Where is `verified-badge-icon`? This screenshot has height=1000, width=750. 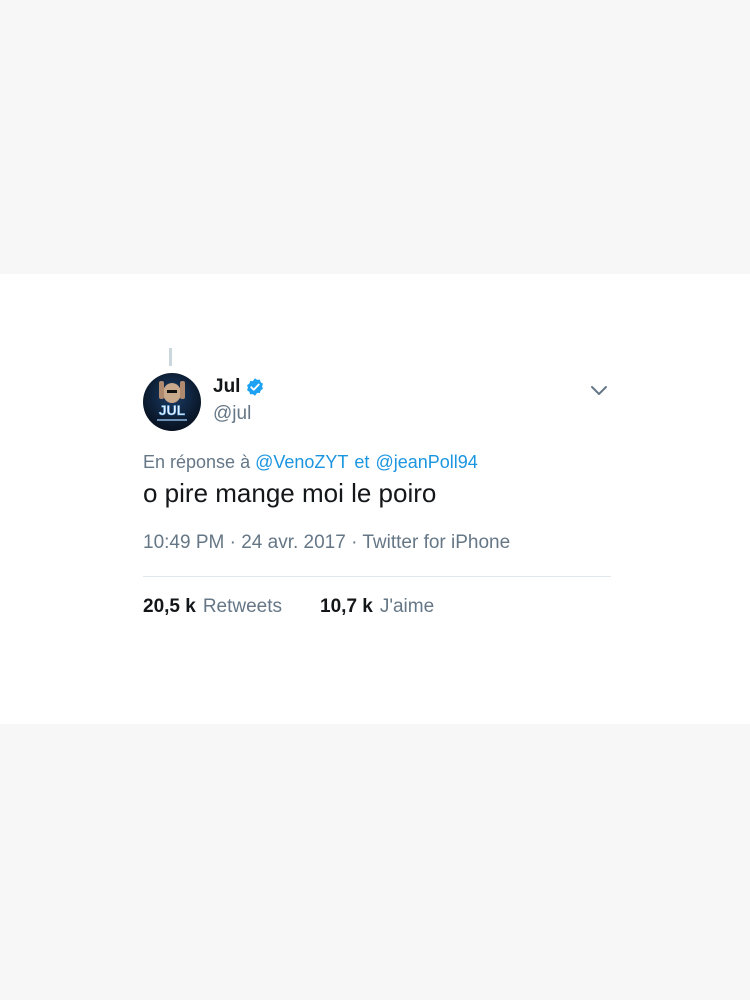
verified-badge-icon is located at coordinates (255, 387).